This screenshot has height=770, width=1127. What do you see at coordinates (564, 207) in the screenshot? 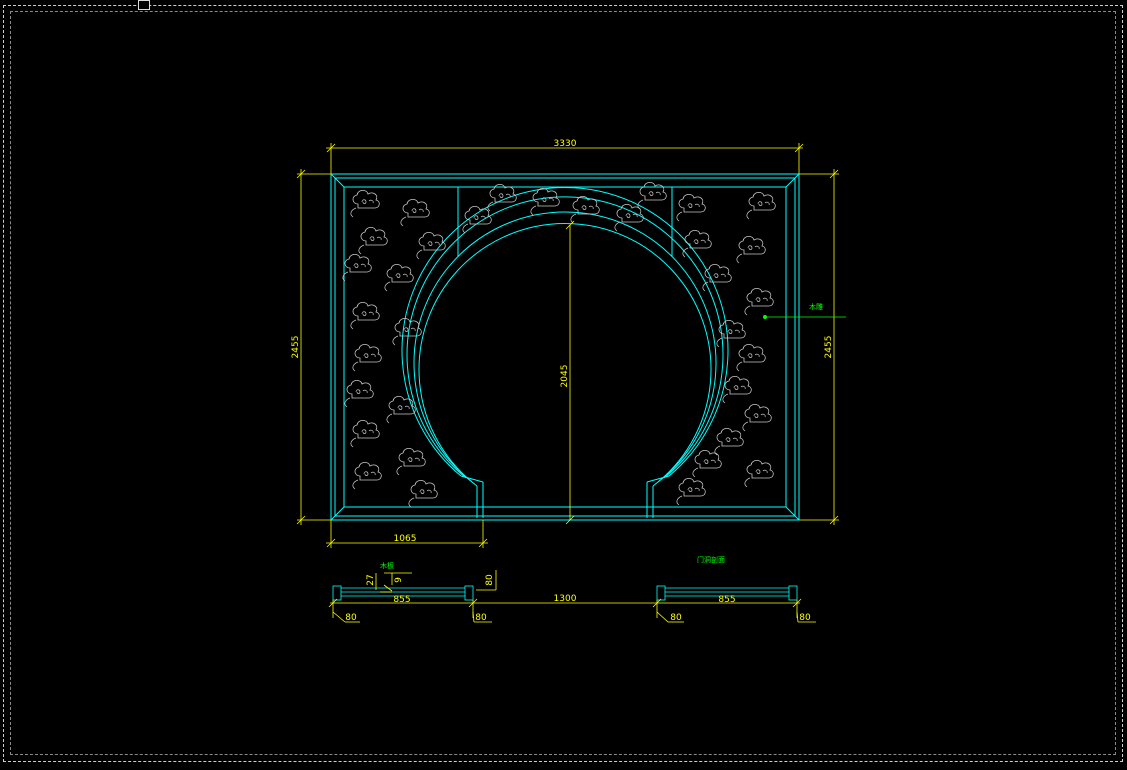
I see `cloud-carving-top` at bounding box center [564, 207].